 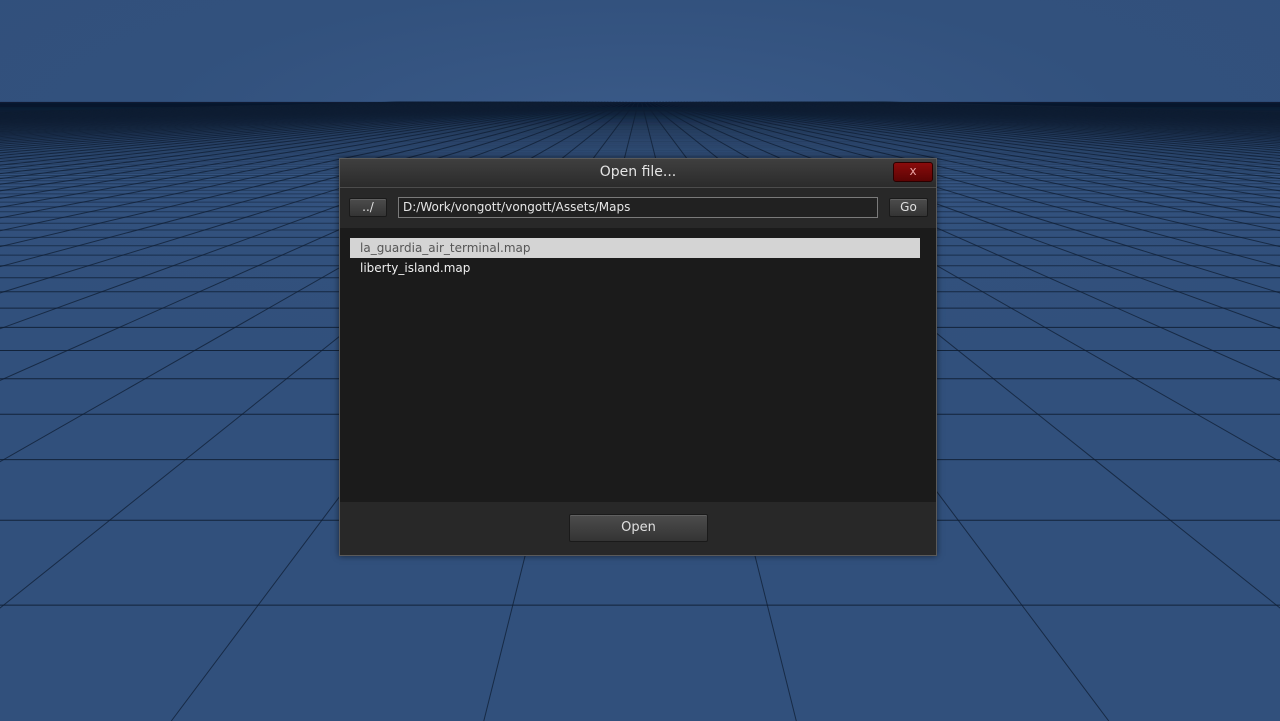 What do you see at coordinates (908, 207) in the screenshot?
I see `go-button: Go` at bounding box center [908, 207].